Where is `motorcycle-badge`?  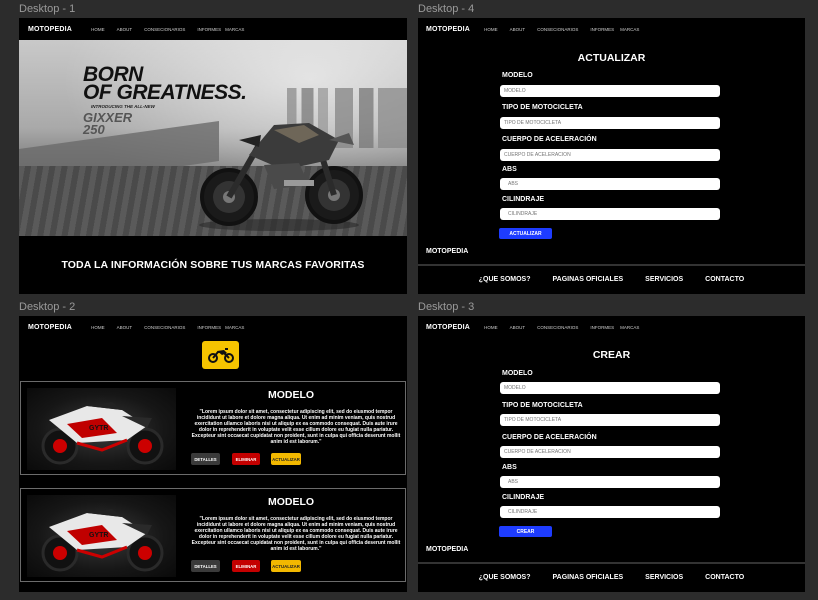
motorcycle-badge is located at coordinates (220, 355).